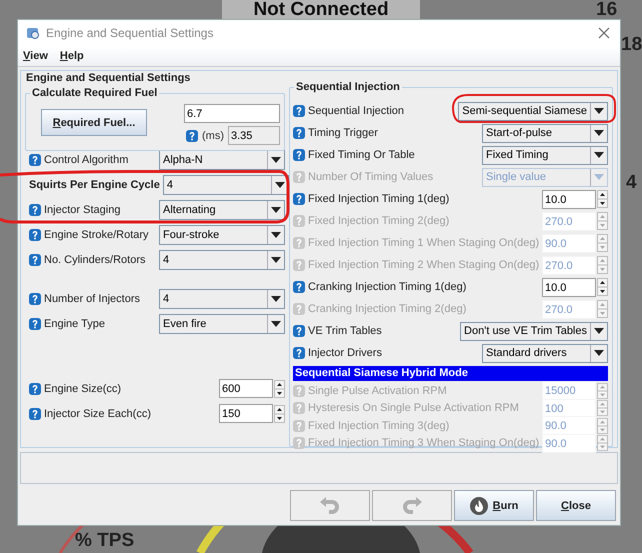  Describe the element at coordinates (96, 234) in the screenshot. I see `field-label: Engine Stroke/Rotary` at that location.